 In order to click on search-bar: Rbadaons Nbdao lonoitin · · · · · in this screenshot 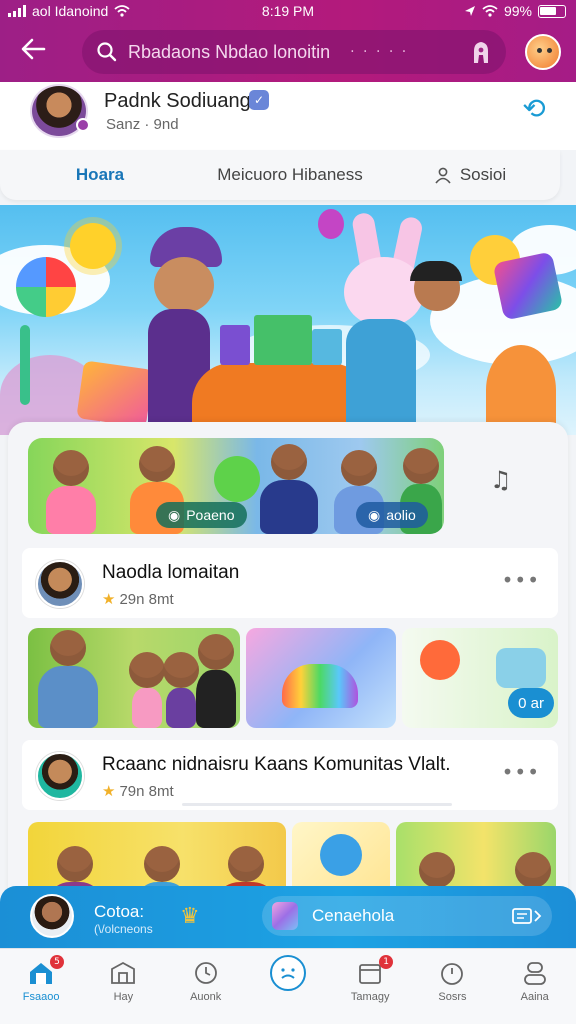, I will do `click(294, 52)`.